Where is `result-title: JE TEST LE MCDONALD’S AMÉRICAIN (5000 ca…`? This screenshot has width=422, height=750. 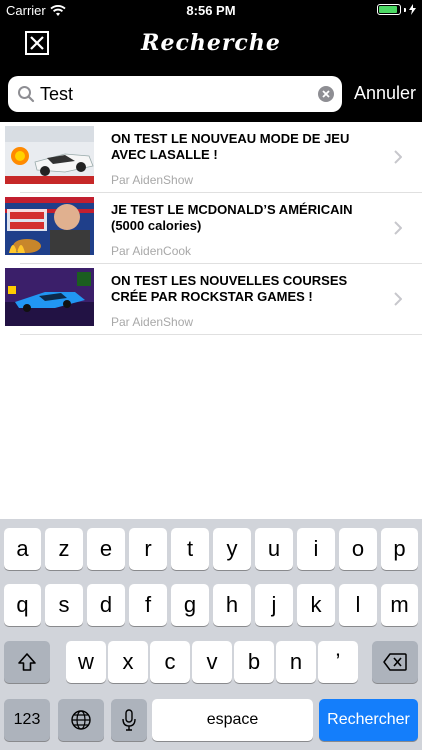
result-title: JE TEST LE MCDONALD’S AMÉRICAIN (5000 ca… is located at coordinates (232, 217).